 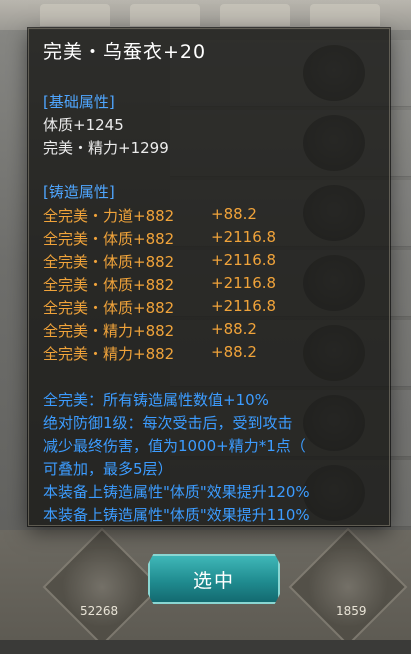 I want to click on slot-left-count: 52268, so click(x=99, y=611).